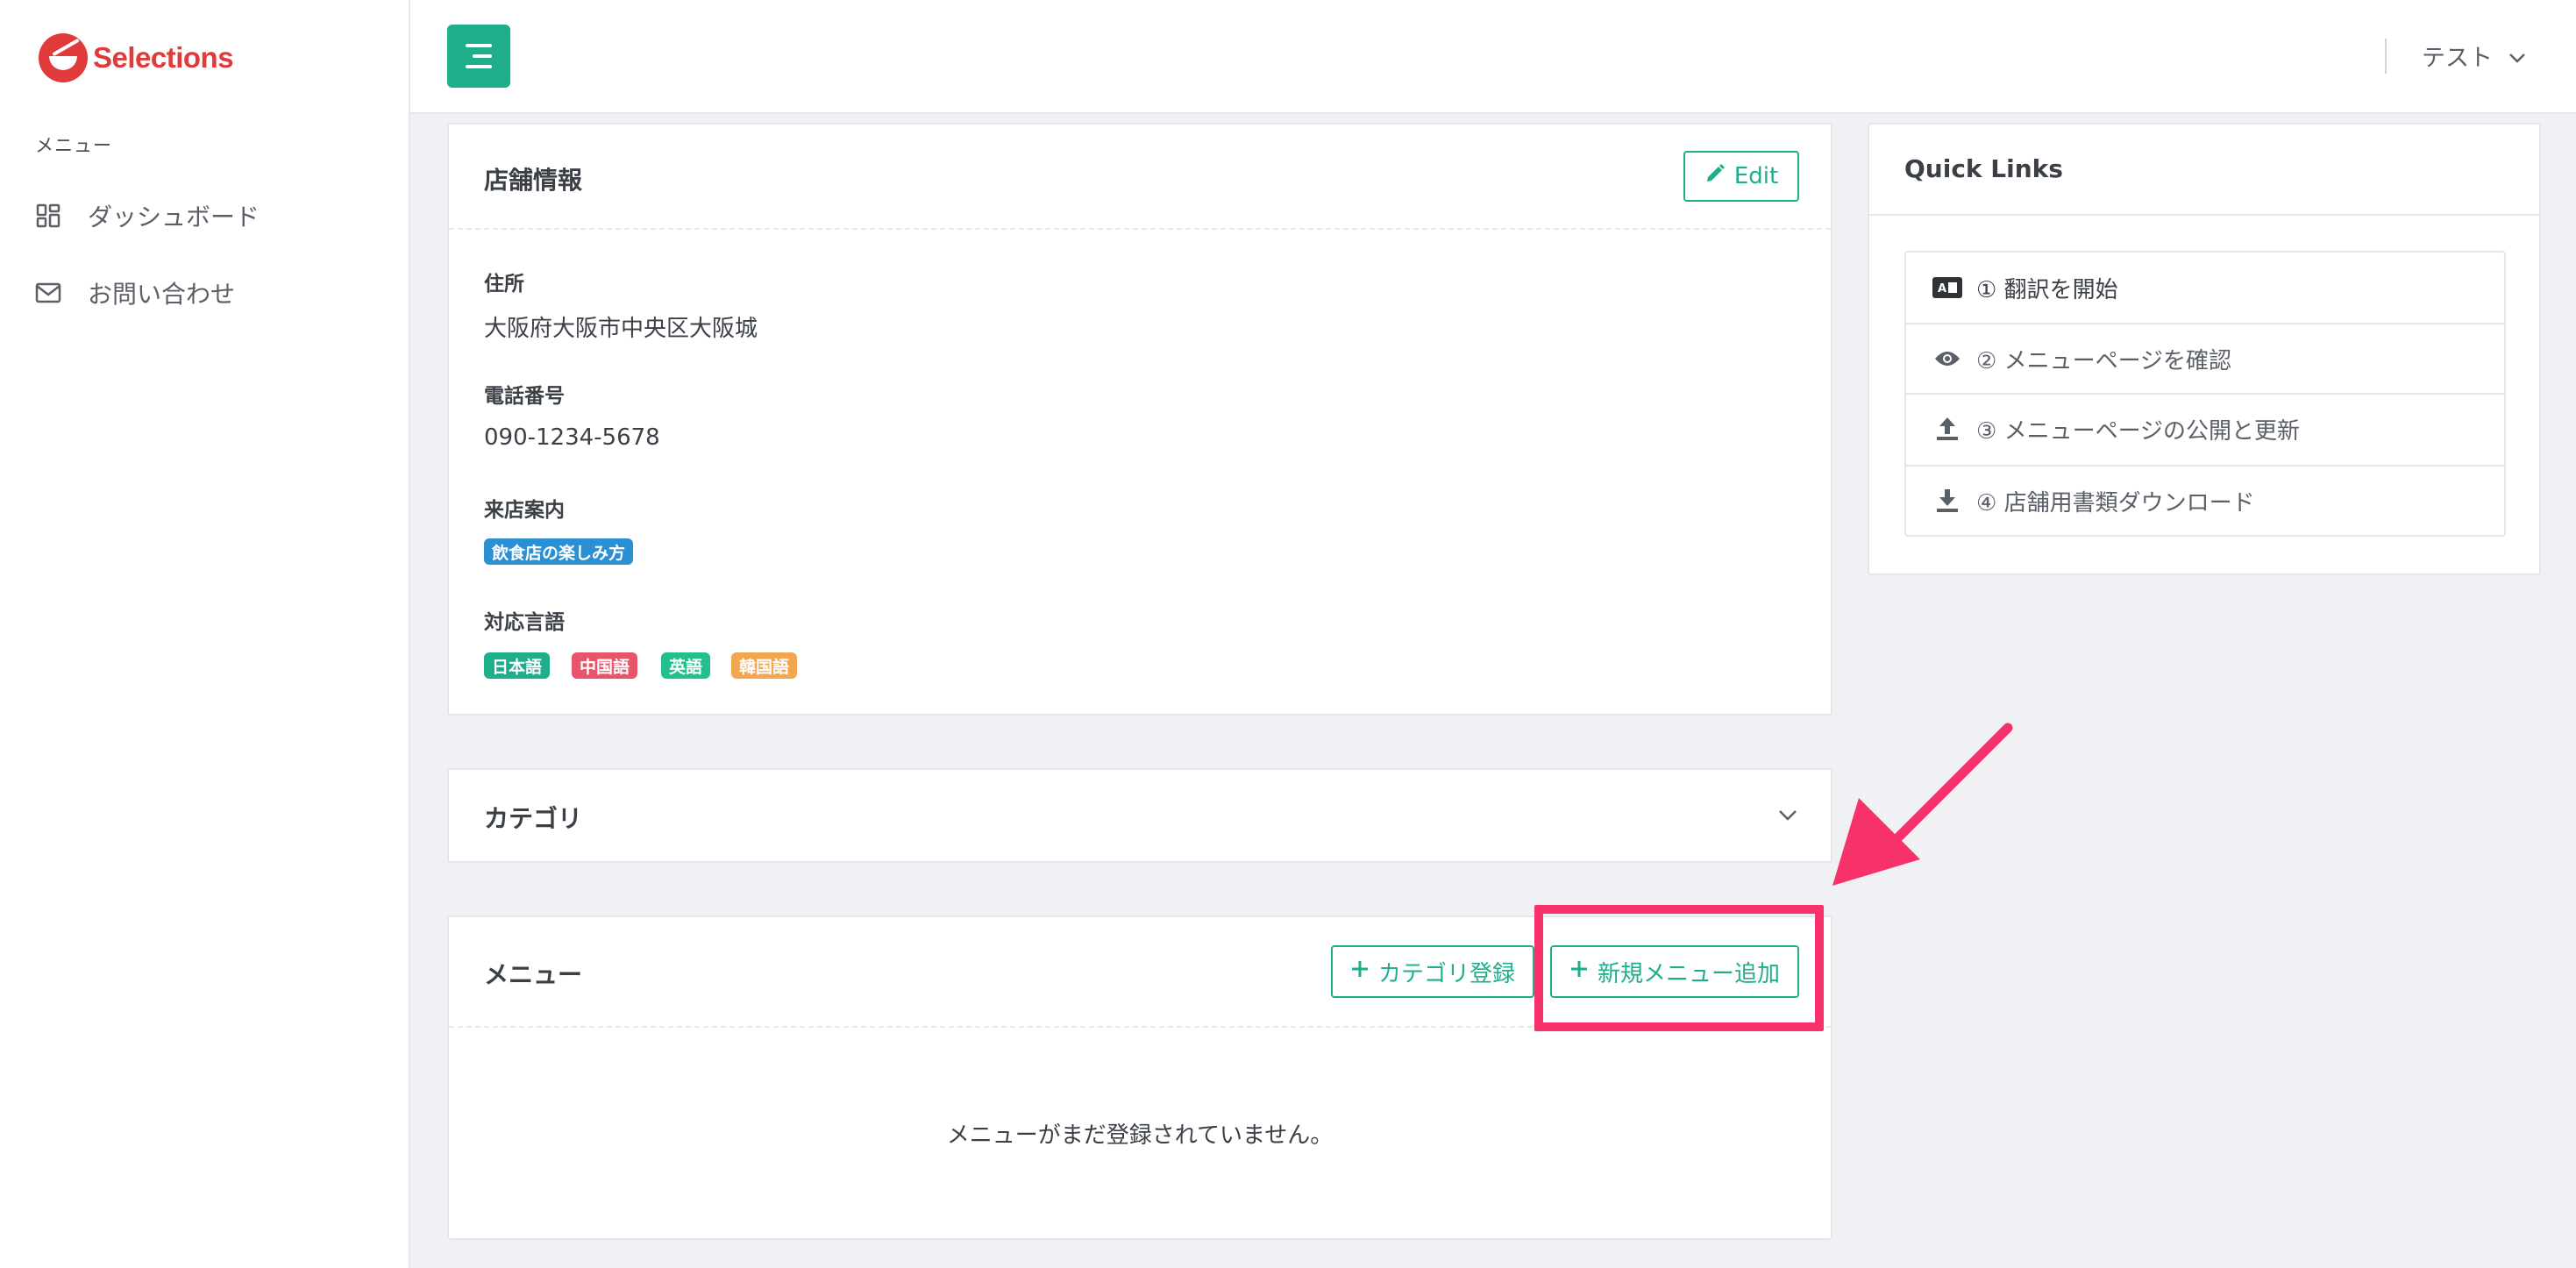 The width and height of the screenshot is (2576, 1268). What do you see at coordinates (524, 622) in the screenshot?
I see `languages-label: 対応言語` at bounding box center [524, 622].